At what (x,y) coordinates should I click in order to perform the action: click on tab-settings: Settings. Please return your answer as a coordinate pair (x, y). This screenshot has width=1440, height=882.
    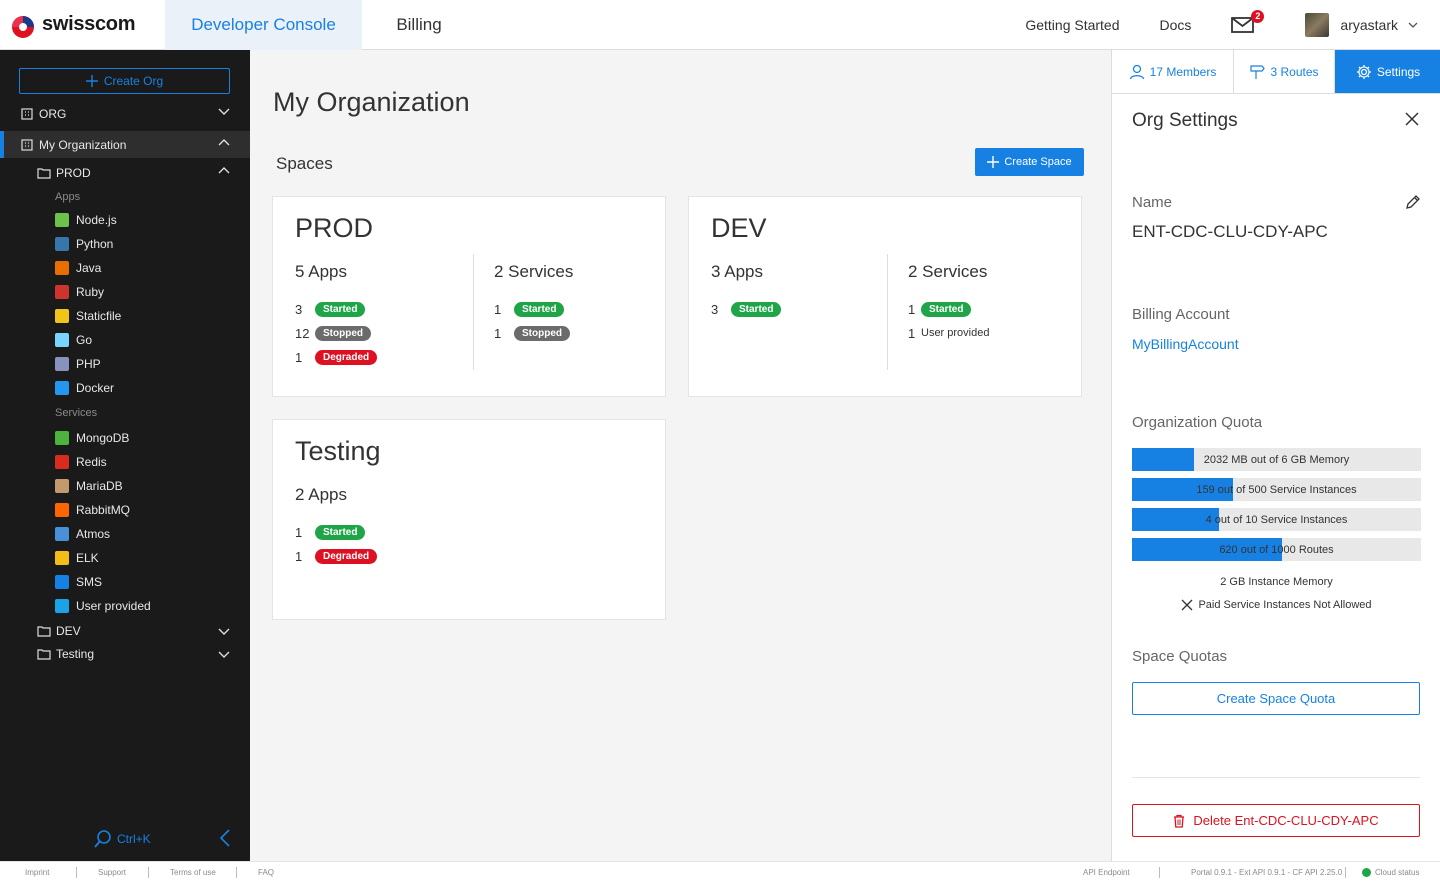
    Looking at the image, I should click on (1387, 71).